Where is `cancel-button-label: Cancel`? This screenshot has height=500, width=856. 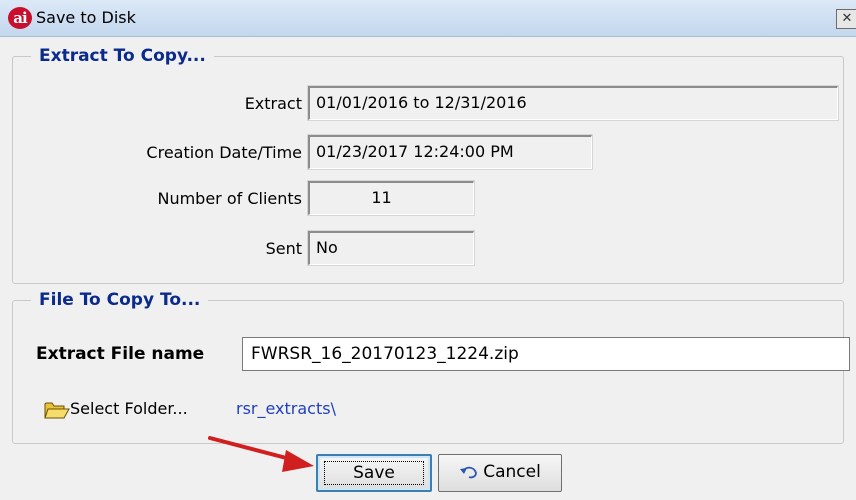
cancel-button-label: Cancel is located at coordinates (512, 472).